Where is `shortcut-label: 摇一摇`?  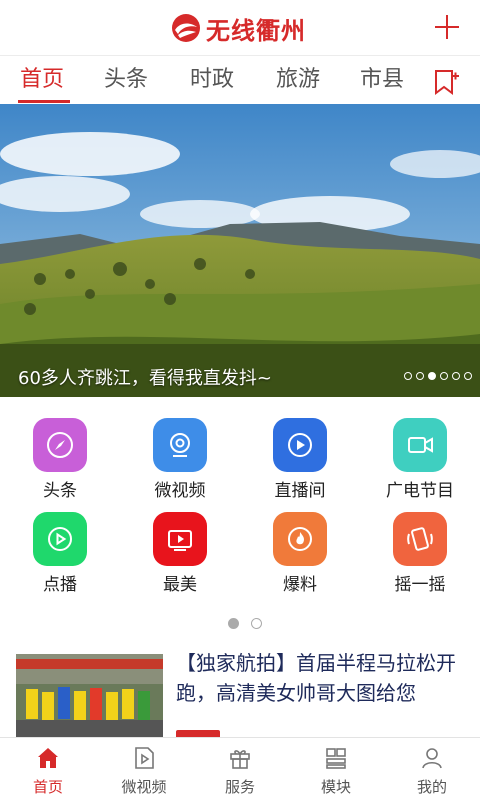
shortcut-label: 摇一摇 is located at coordinates (420, 585).